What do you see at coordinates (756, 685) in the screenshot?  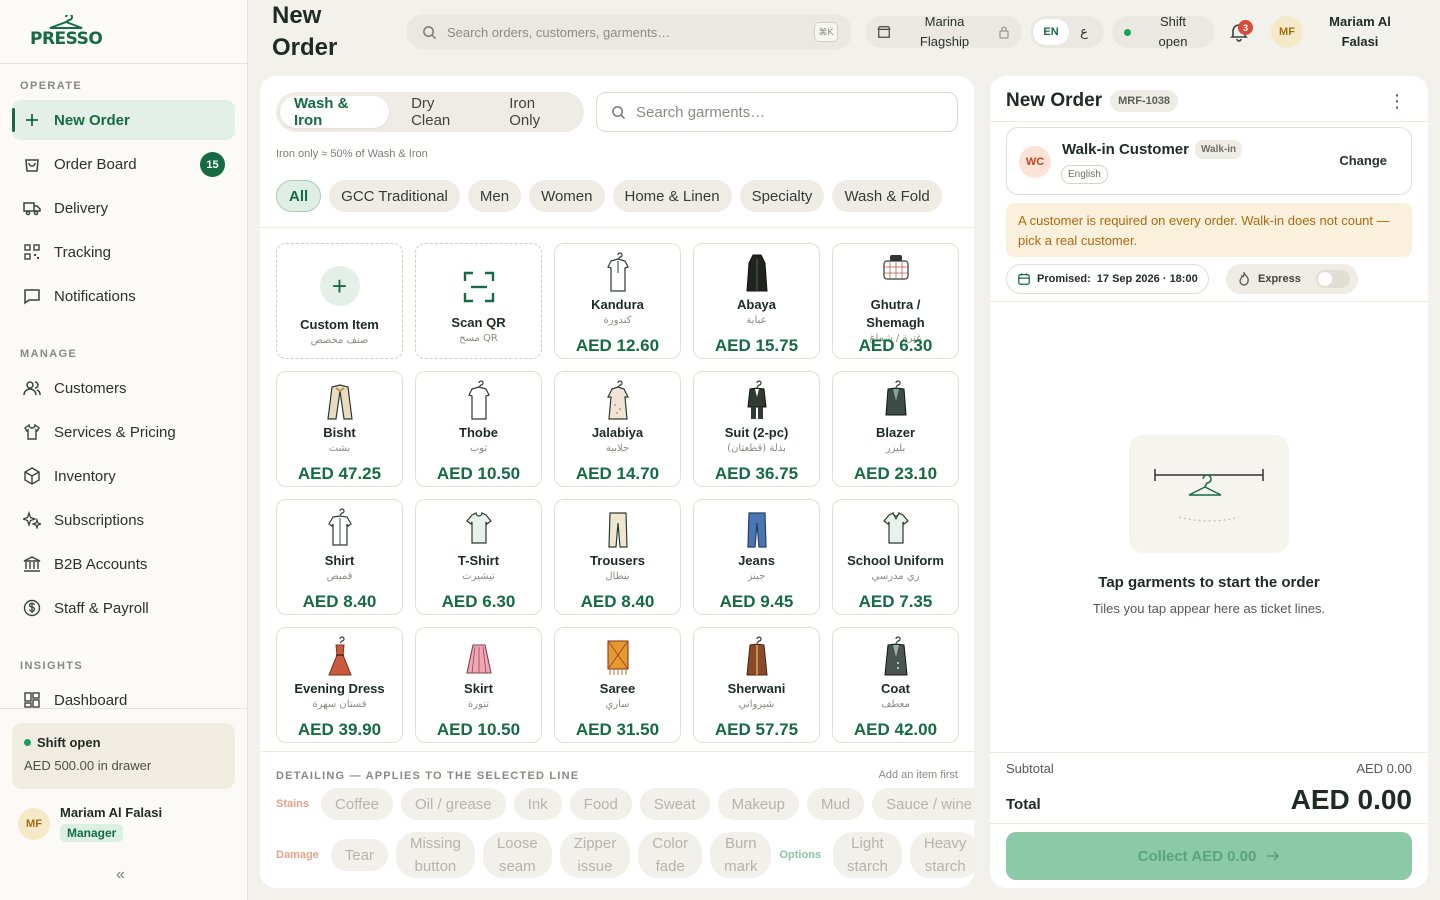 I see `garment-tile-sherwani: Sherwani شيرواني AED 57.75` at bounding box center [756, 685].